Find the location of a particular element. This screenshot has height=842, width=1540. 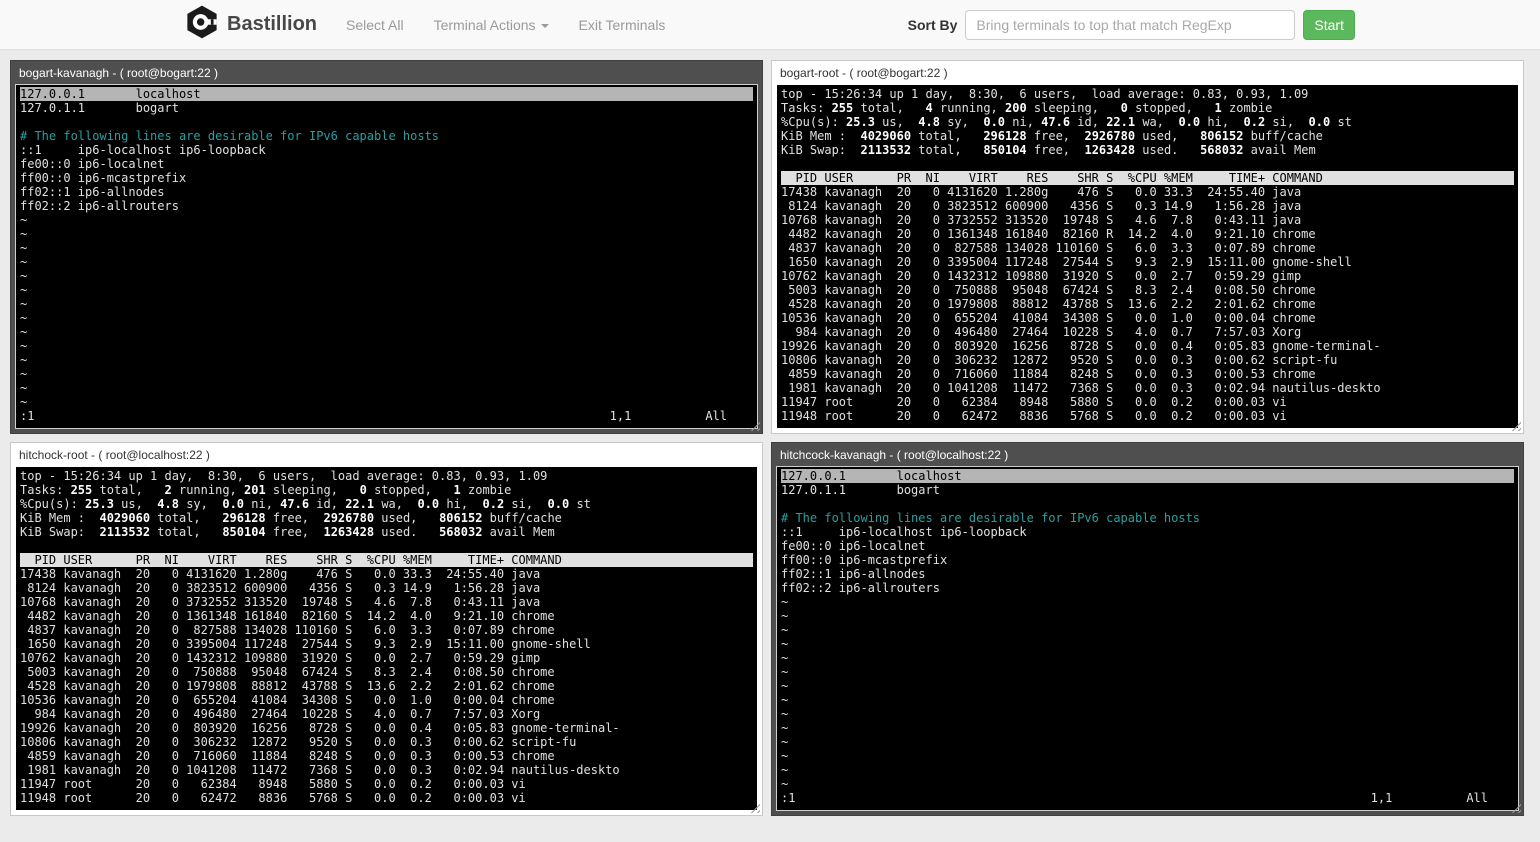

brand-name: Bastillion is located at coordinates (272, 24).